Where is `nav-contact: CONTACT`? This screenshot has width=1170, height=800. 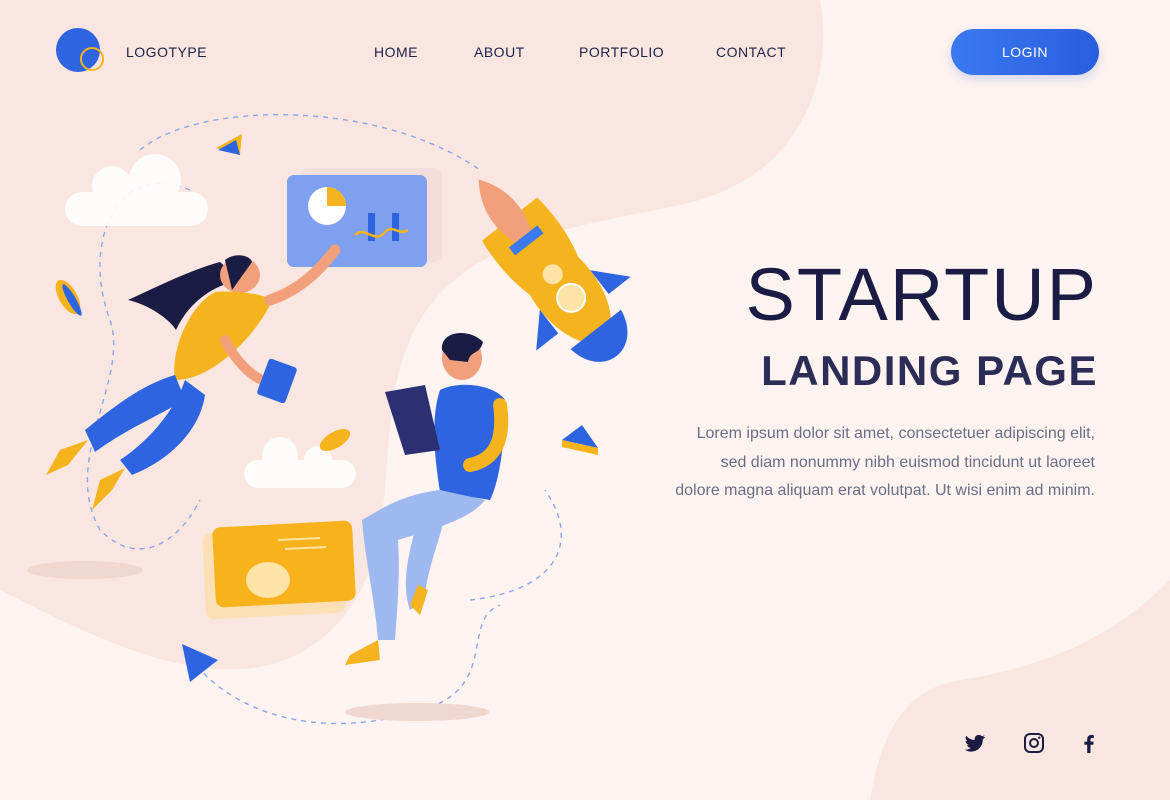
nav-contact: CONTACT is located at coordinates (751, 52).